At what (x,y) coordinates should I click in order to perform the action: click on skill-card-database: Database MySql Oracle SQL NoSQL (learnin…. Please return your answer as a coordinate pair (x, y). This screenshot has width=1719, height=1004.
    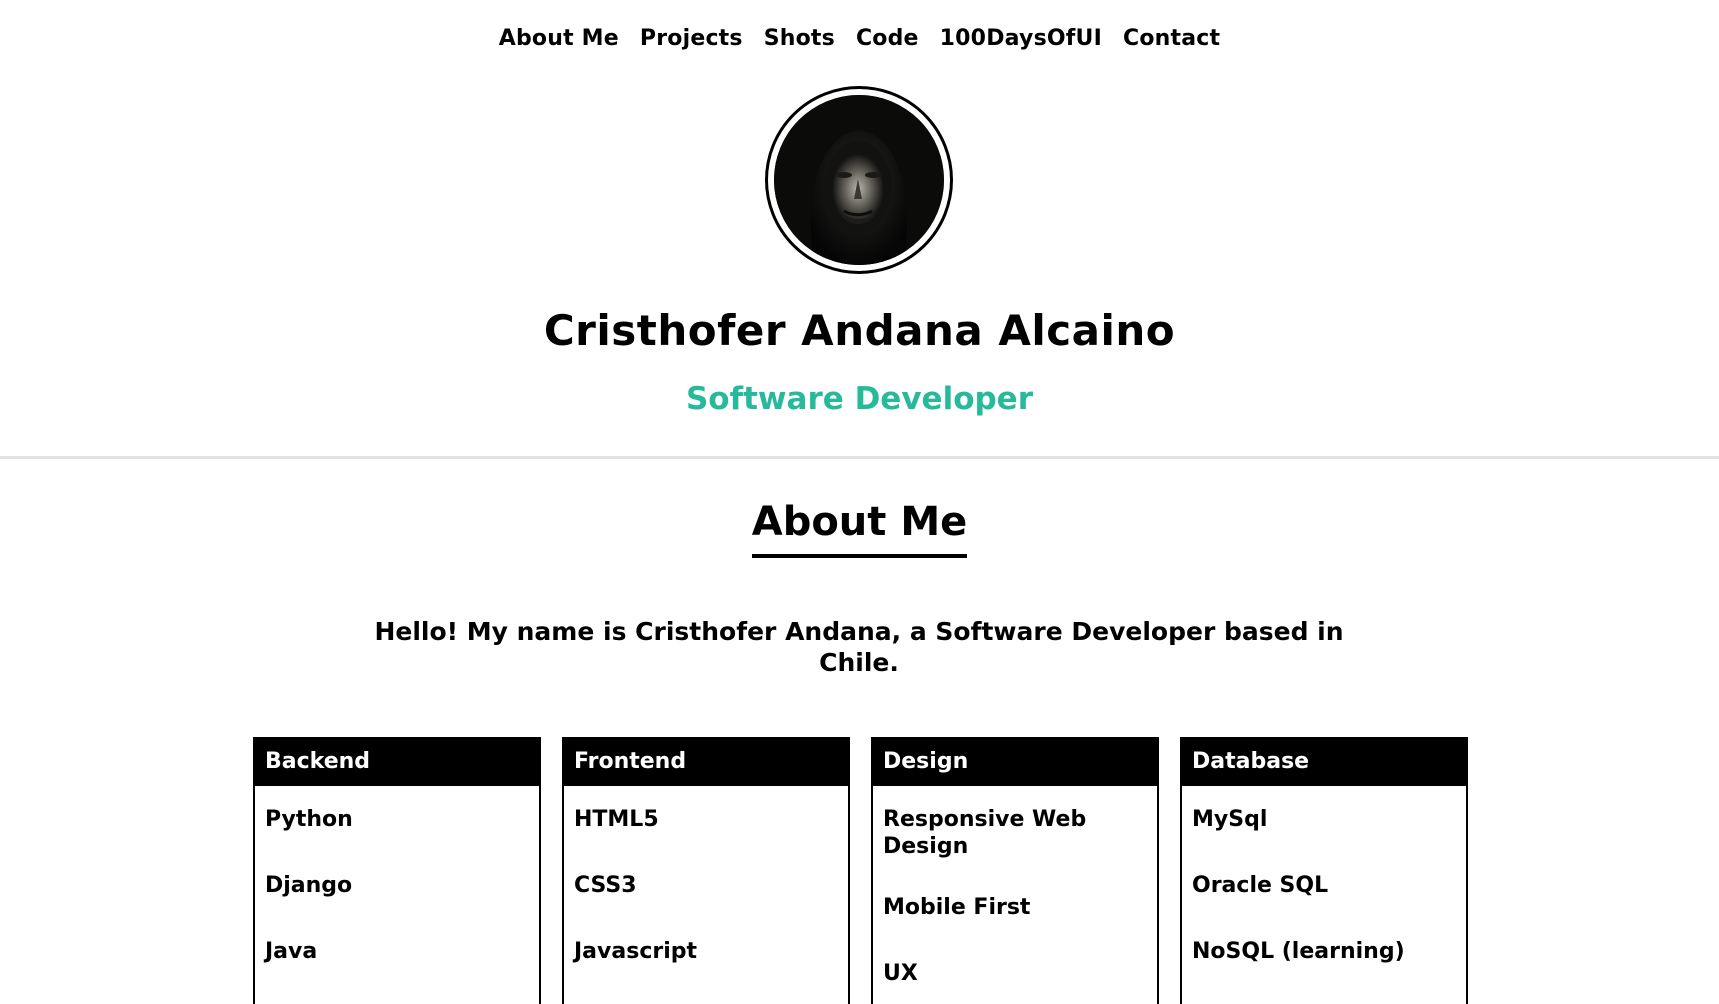
    Looking at the image, I should click on (1324, 870).